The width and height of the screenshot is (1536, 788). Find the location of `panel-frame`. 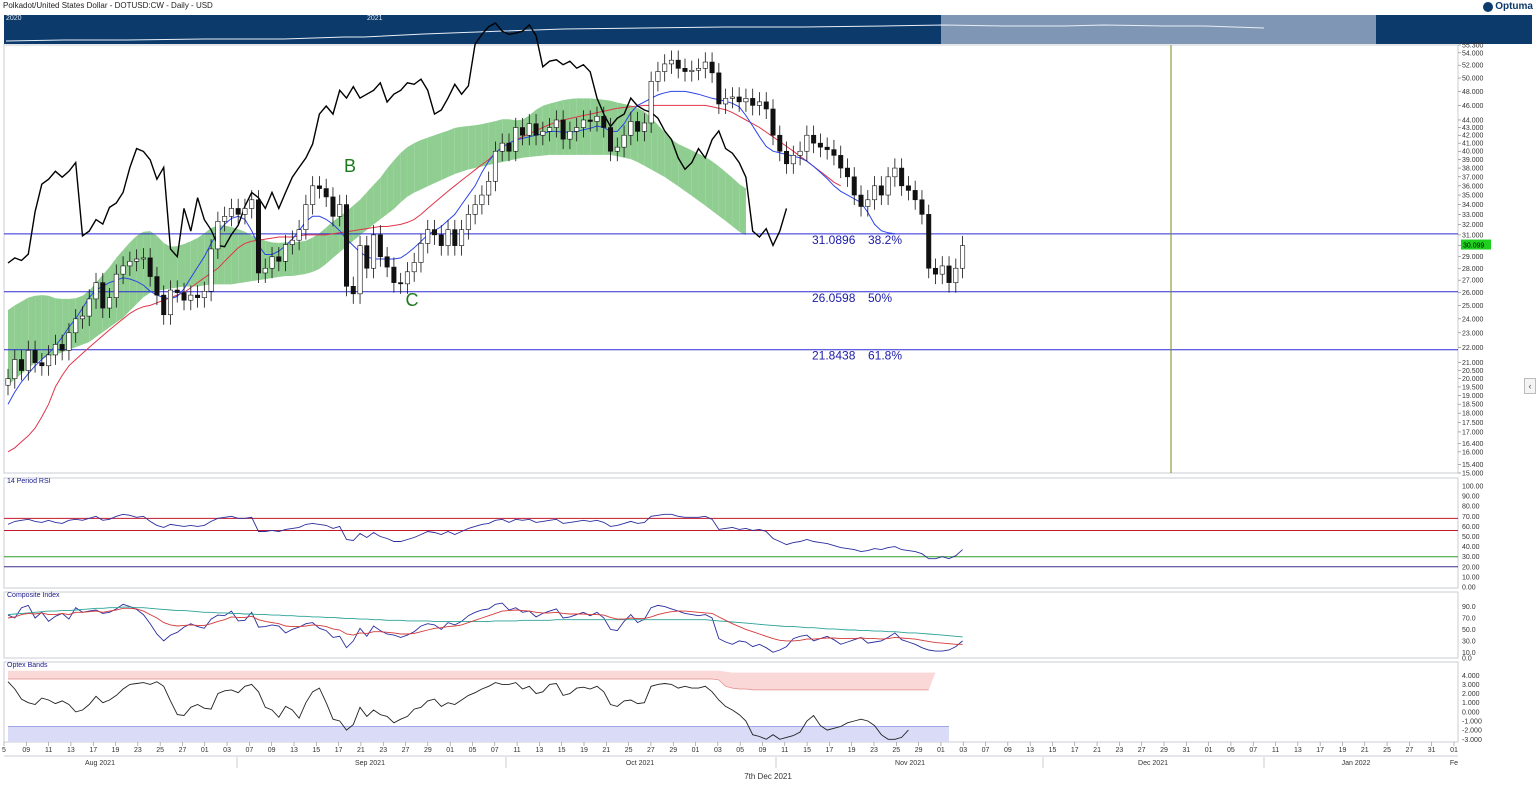

panel-frame is located at coordinates (731, 625).